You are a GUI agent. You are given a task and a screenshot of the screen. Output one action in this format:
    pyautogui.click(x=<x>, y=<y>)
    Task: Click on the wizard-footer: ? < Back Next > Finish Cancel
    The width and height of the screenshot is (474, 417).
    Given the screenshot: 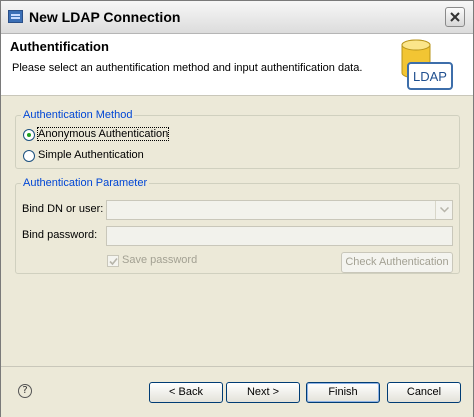 What is the action you would take?
    pyautogui.click(x=237, y=391)
    